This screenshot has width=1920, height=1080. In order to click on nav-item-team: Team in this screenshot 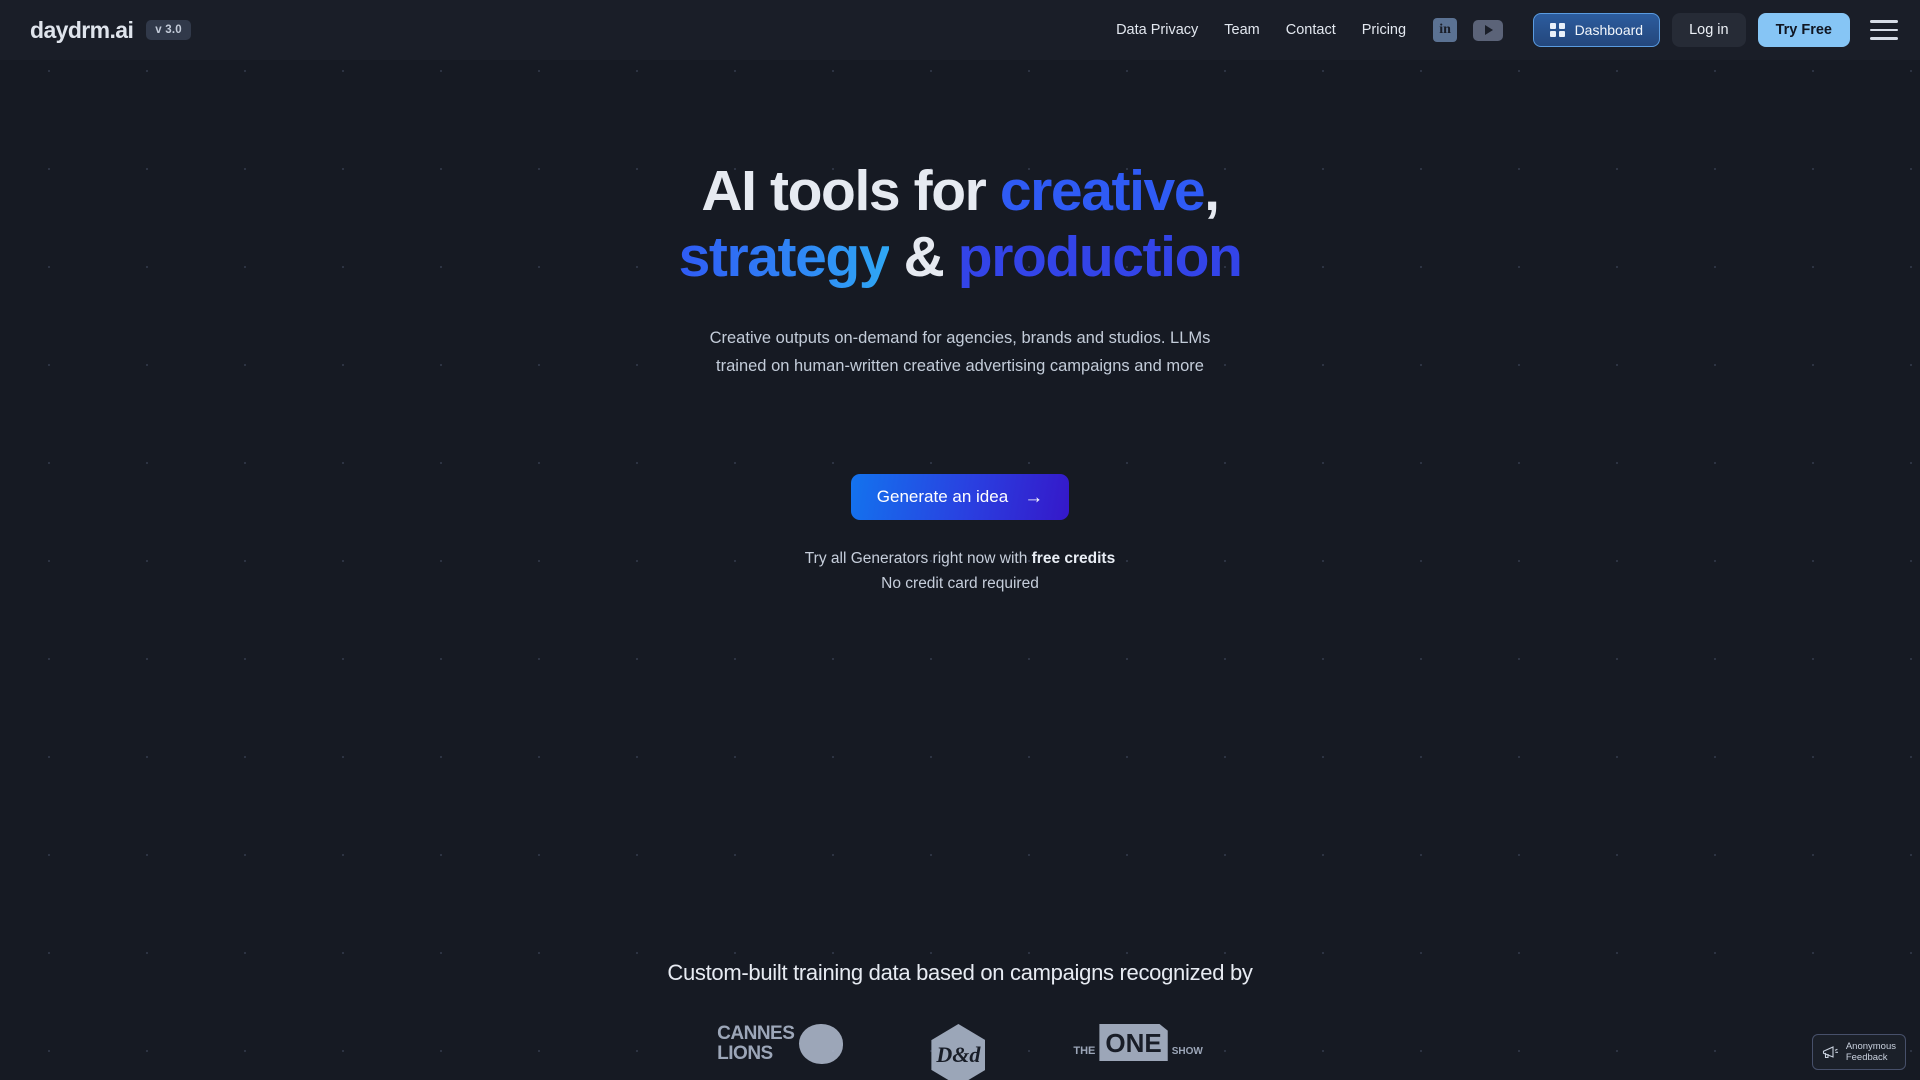, I will do `click(1241, 30)`.